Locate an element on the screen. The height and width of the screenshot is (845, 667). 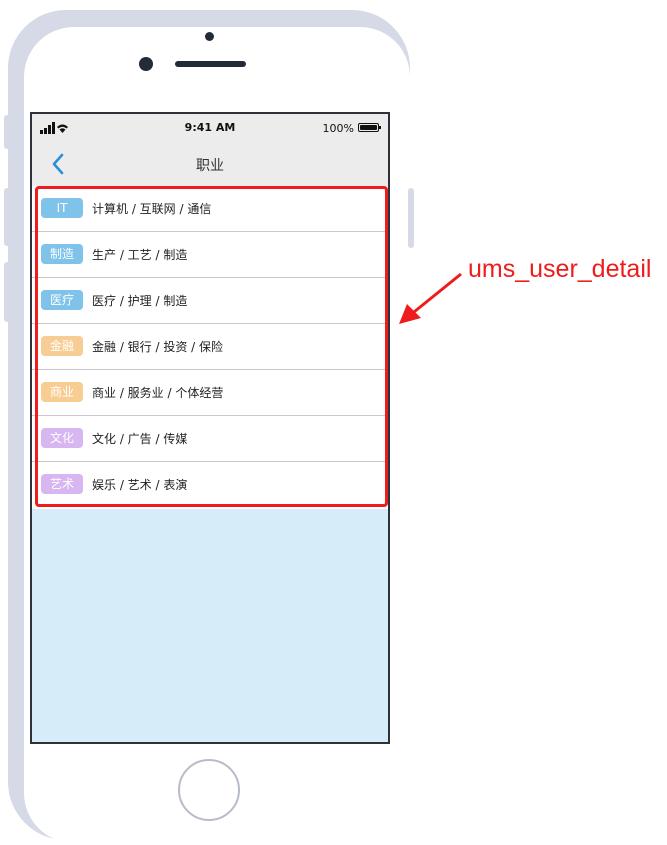
page-title: 职业 is located at coordinates (210, 166).